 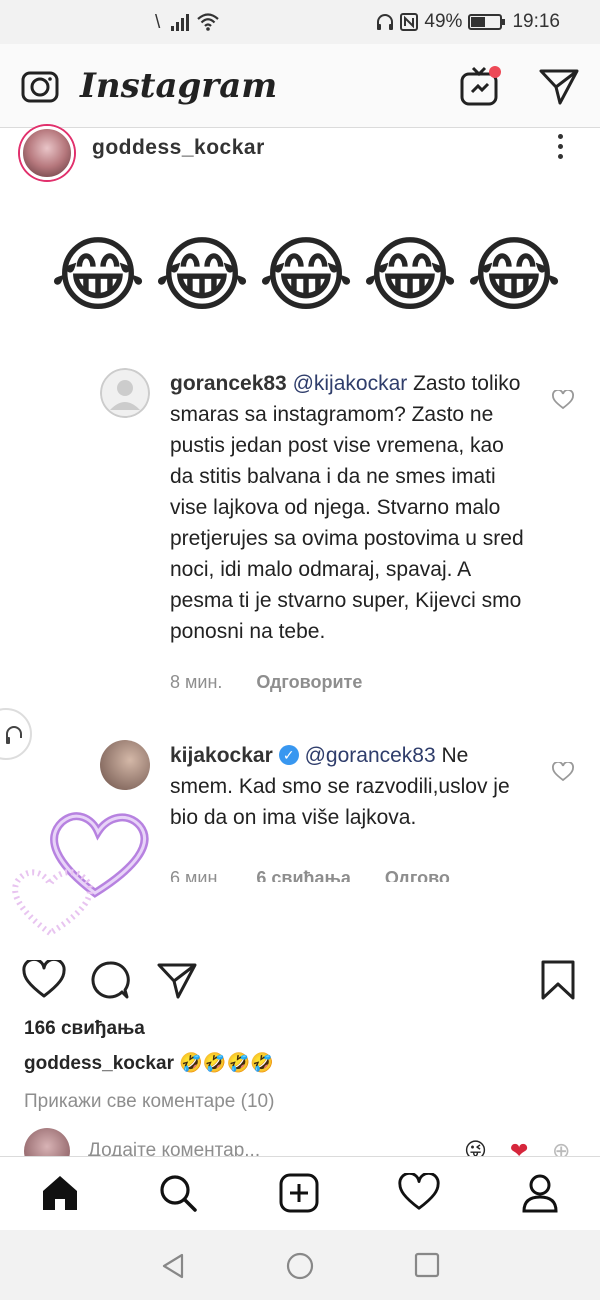 What do you see at coordinates (300, 980) in the screenshot?
I see `post-action-bar` at bounding box center [300, 980].